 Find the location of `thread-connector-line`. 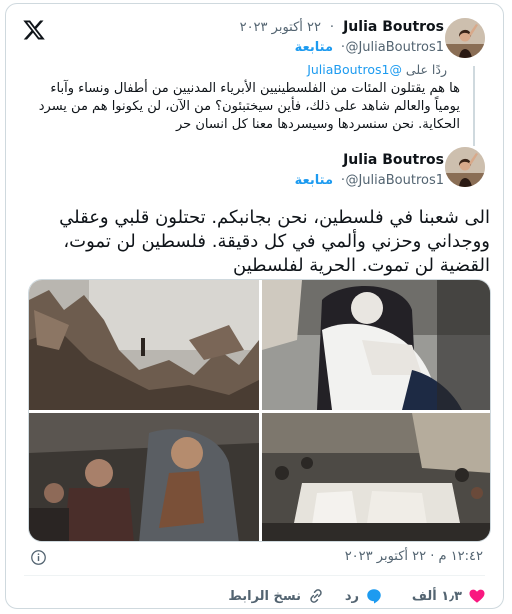

thread-connector-line is located at coordinates (474, 106).